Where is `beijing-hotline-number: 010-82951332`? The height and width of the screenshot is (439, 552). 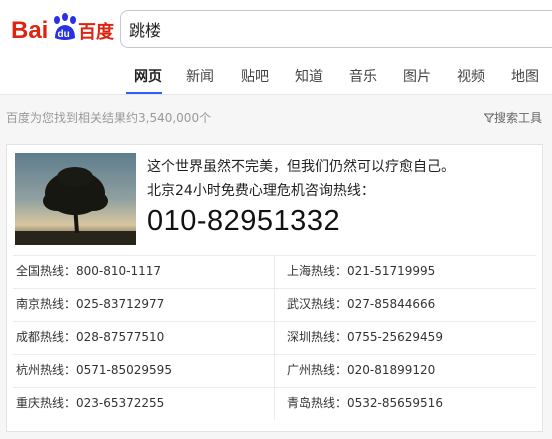
beijing-hotline-number: 010-82951332 is located at coordinates (243, 221).